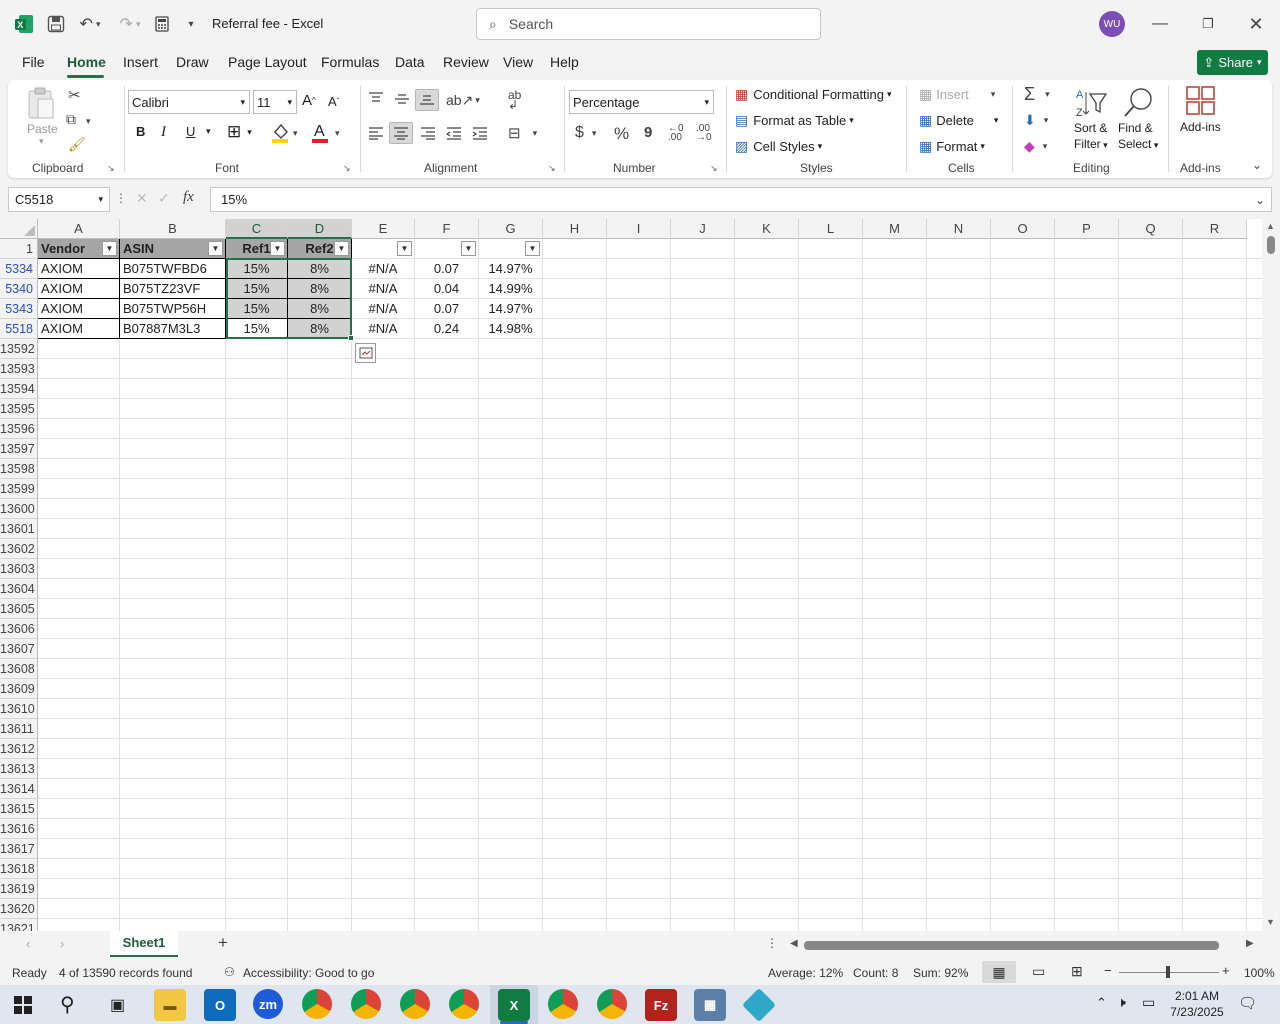  What do you see at coordinates (532, 248) in the screenshot?
I see `filter-active-icon: ▼` at bounding box center [532, 248].